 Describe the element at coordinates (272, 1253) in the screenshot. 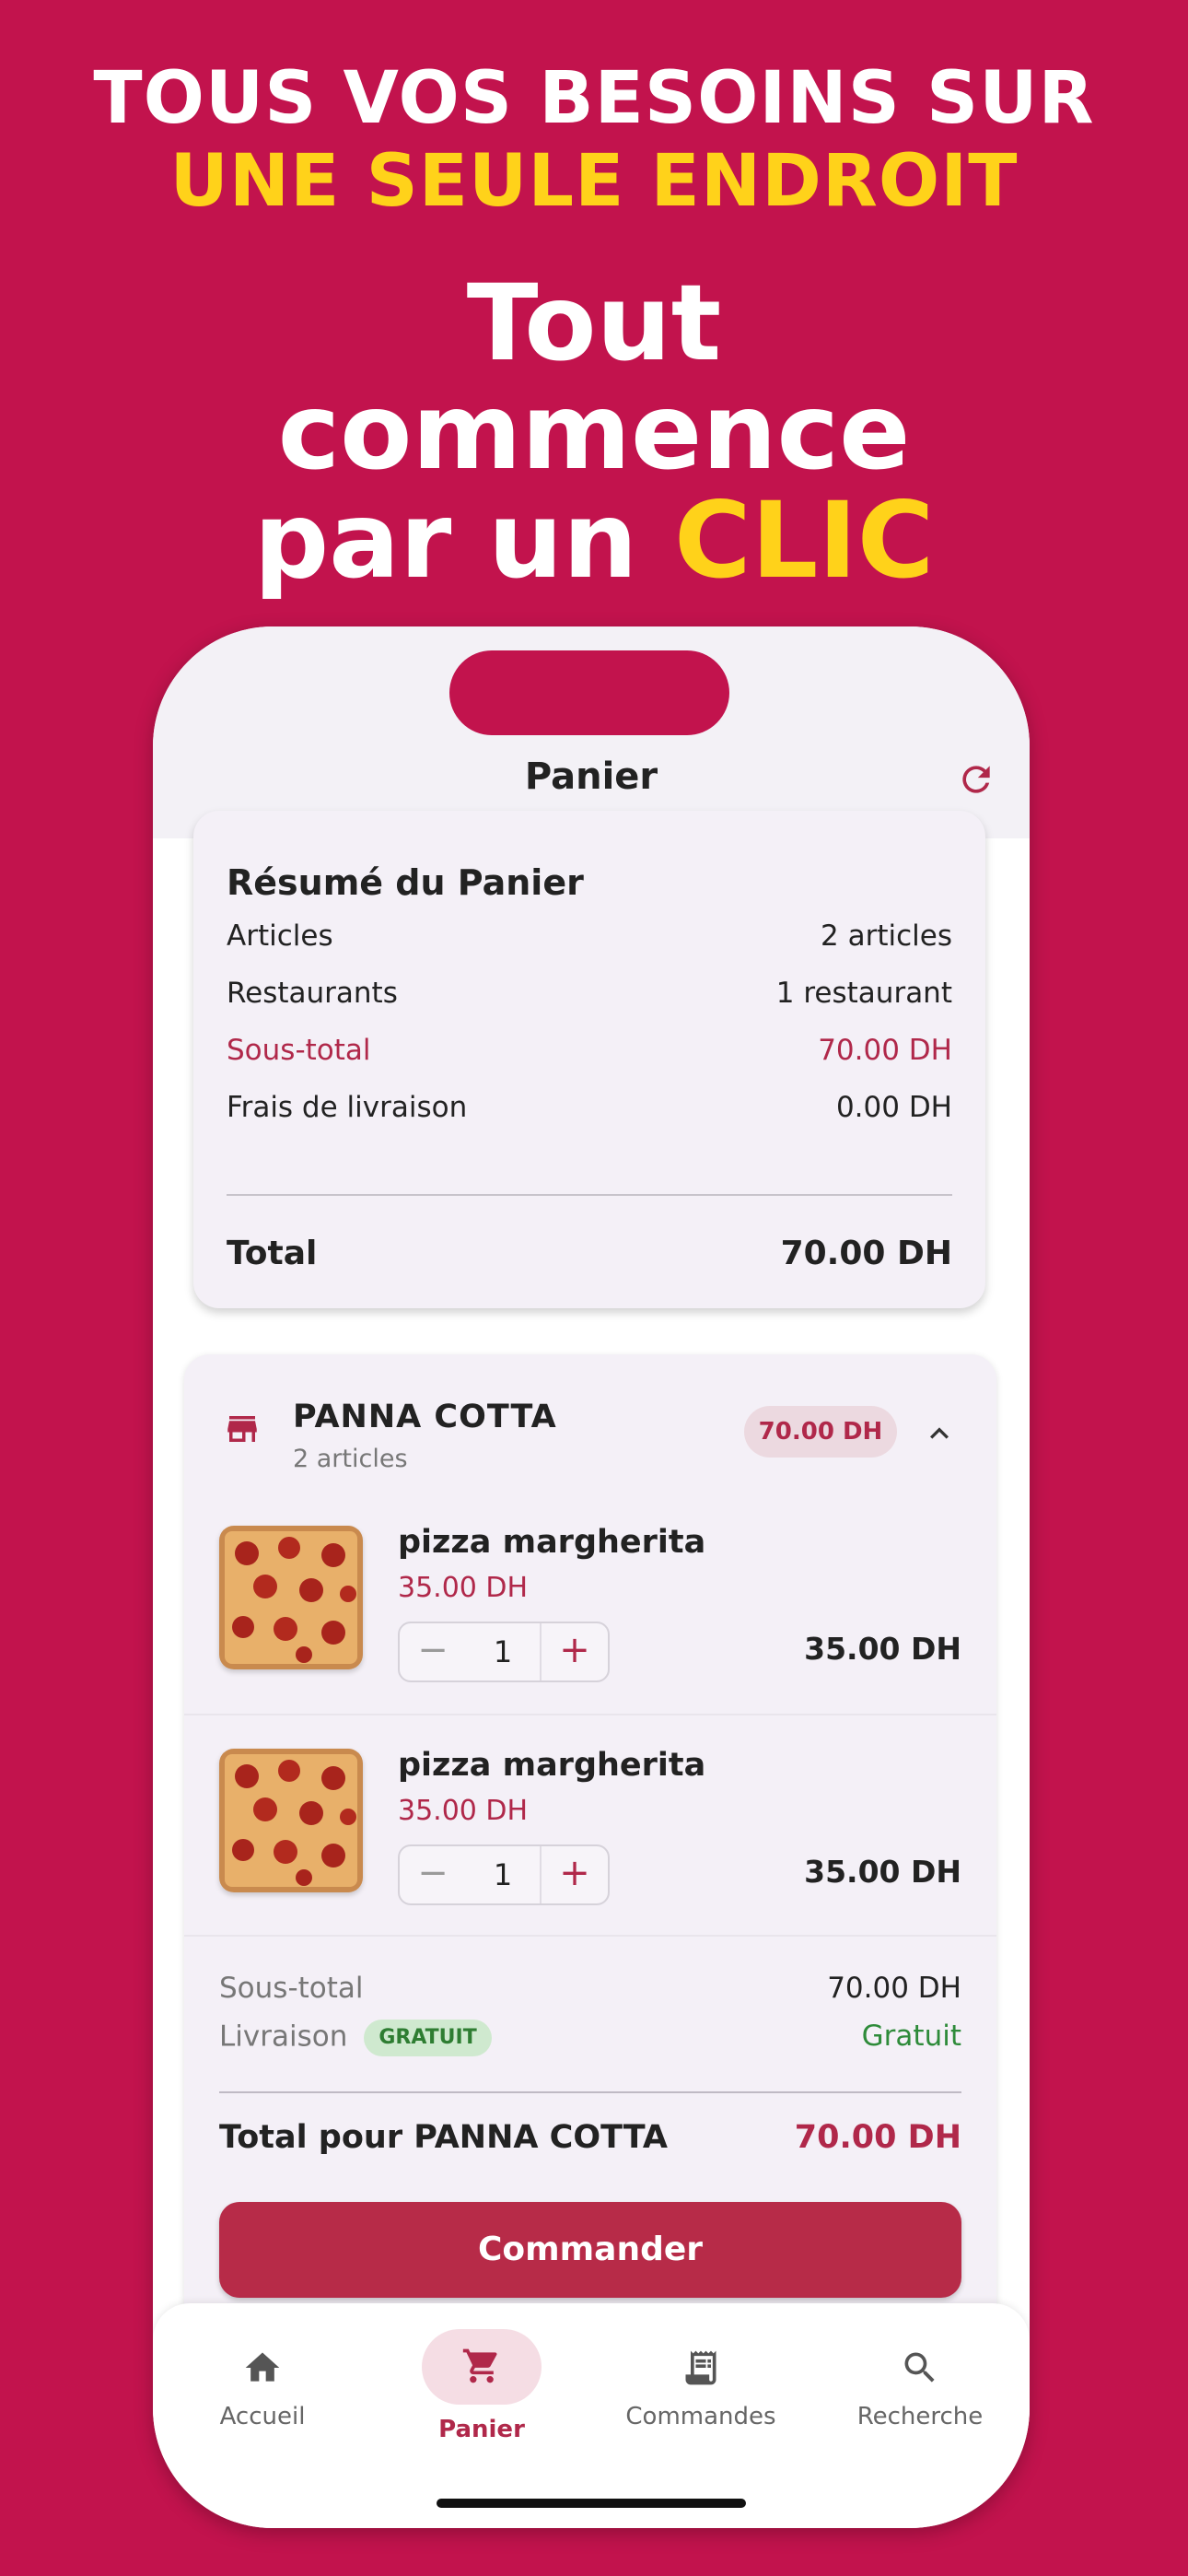

I see `summary-total-label: Total` at that location.